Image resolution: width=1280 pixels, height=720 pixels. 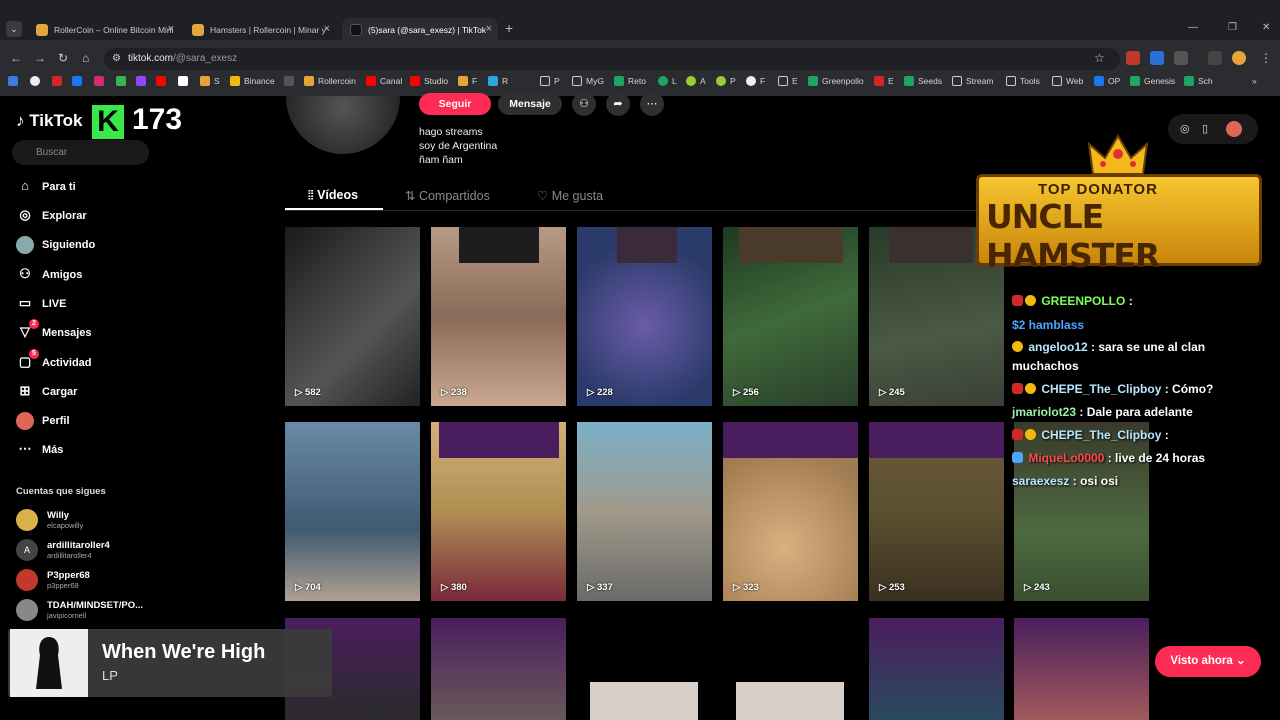 I want to click on nav-para-ti: ⌂ Para ti, so click(x=46, y=187).